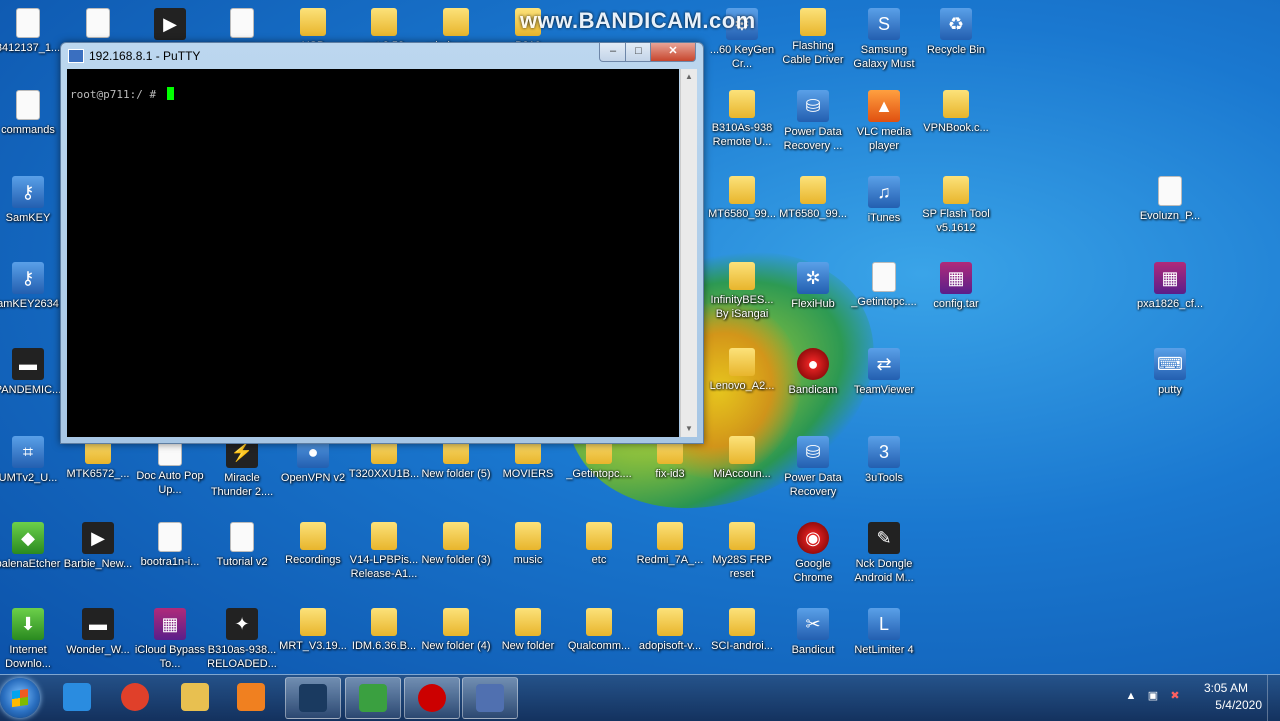 This screenshot has height=721, width=1280. Describe the element at coordinates (673, 52) in the screenshot. I see `close-button: ✕` at that location.